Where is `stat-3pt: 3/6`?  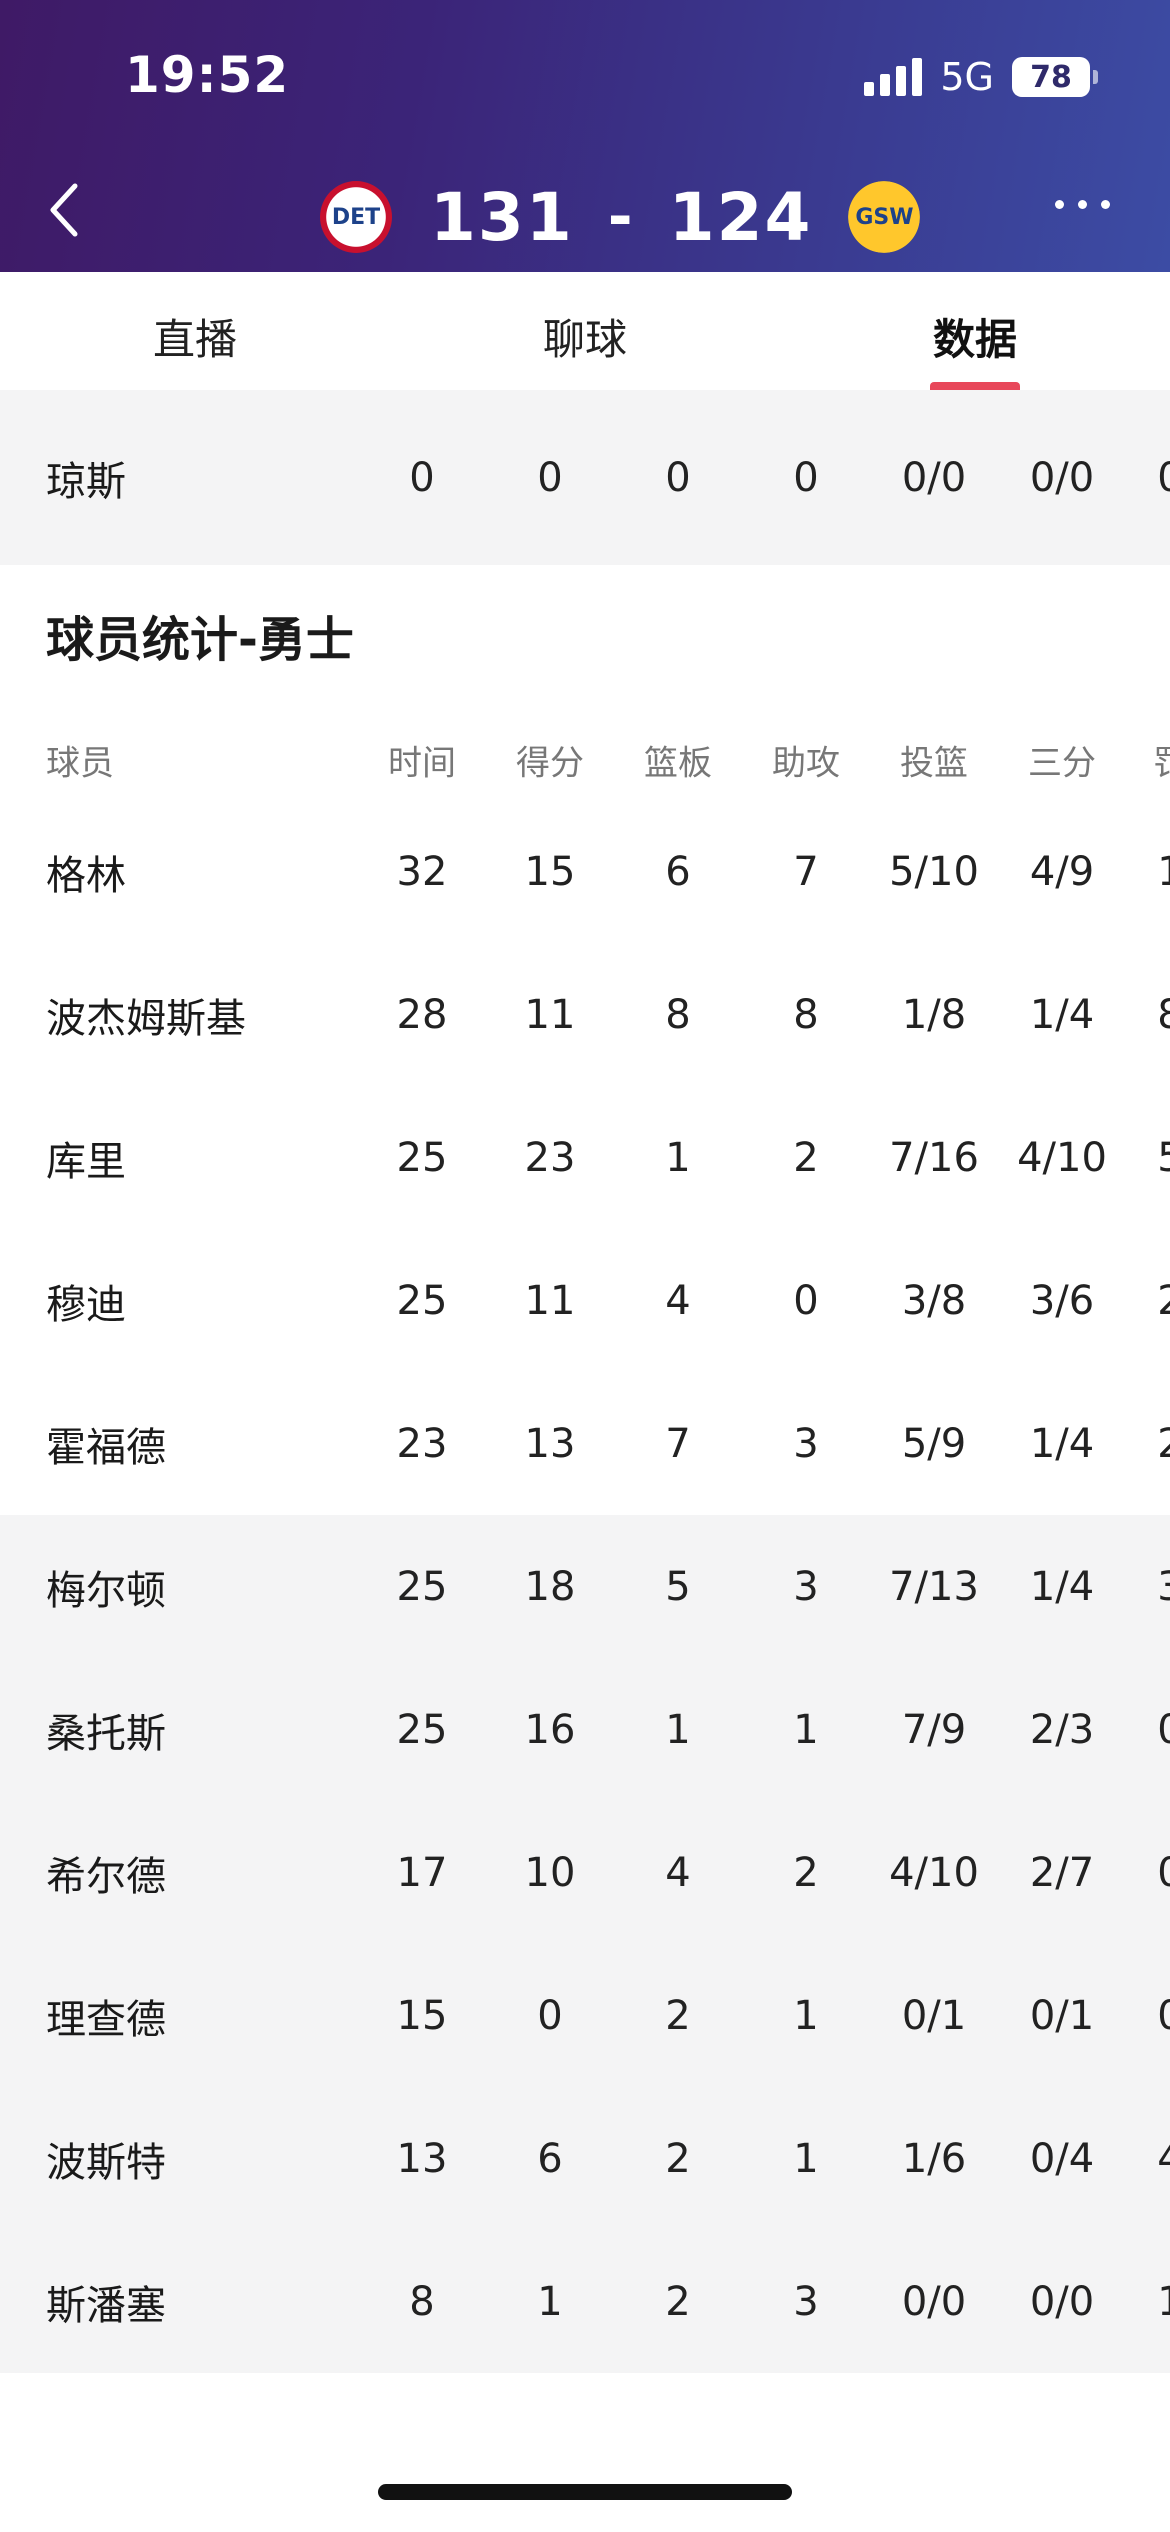
stat-3pt: 3/6 is located at coordinates (1062, 1300).